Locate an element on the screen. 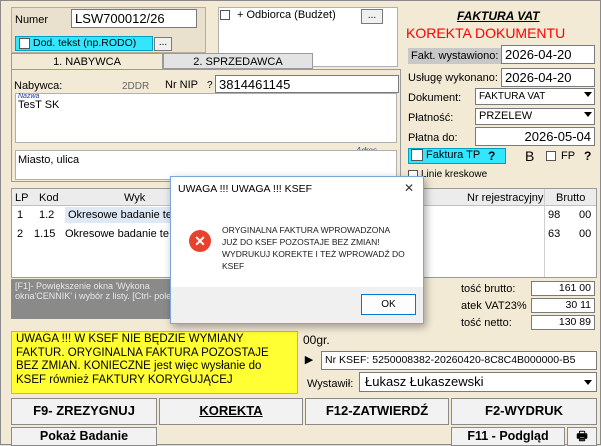 The height and width of the screenshot is (446, 601). numer-input: LSW700012/26 is located at coordinates (134, 18).